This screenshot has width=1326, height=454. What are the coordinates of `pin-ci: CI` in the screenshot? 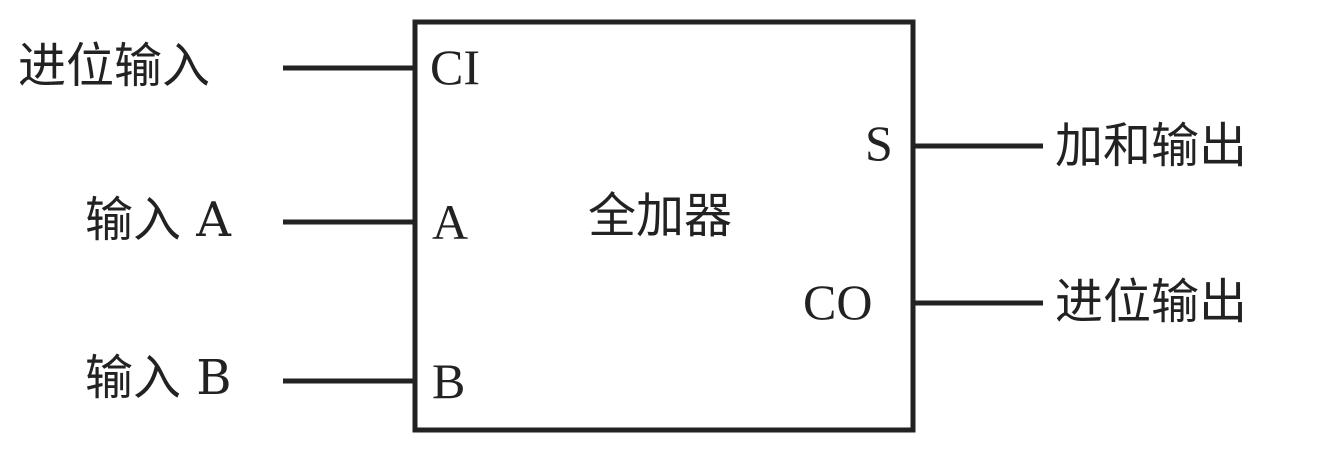 It's located at (455, 67).